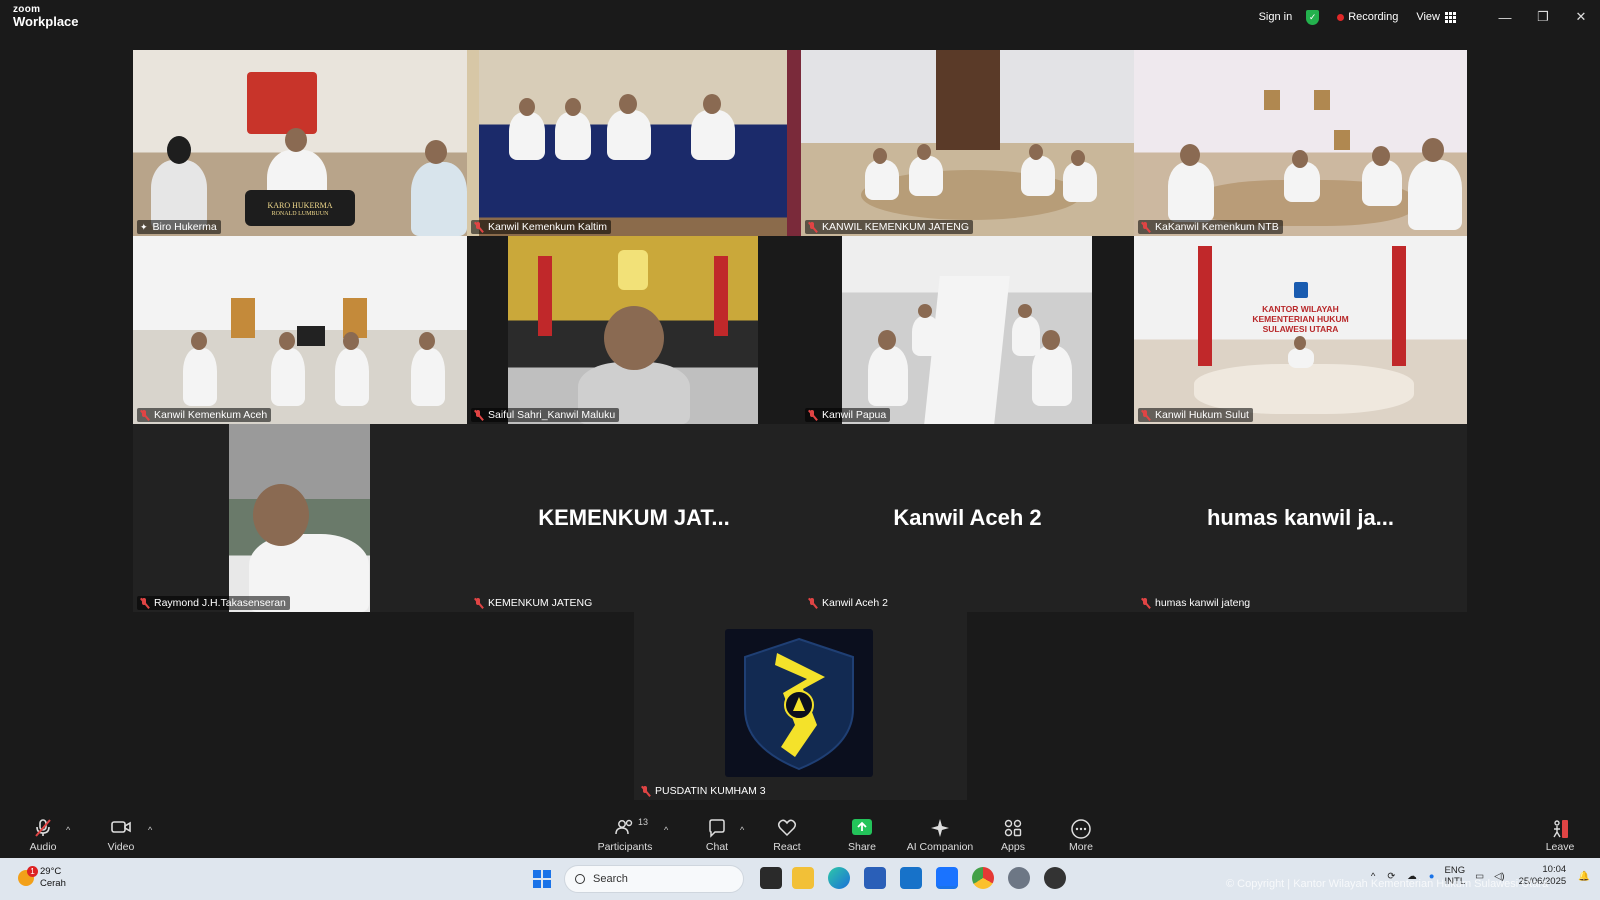  I want to click on weather-temp: 29°C, so click(51, 871).